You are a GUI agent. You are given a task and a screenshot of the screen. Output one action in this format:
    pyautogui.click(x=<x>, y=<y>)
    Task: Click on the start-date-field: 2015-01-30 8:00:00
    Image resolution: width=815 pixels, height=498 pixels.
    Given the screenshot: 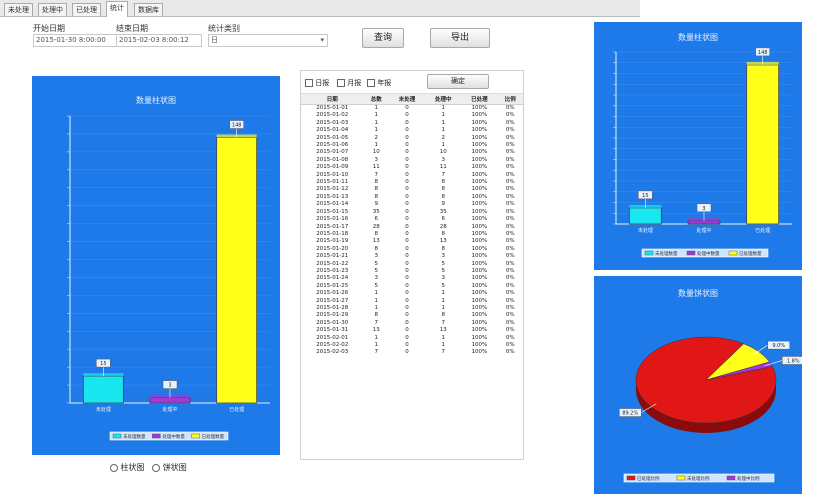 What is the action you would take?
    pyautogui.click(x=75, y=40)
    